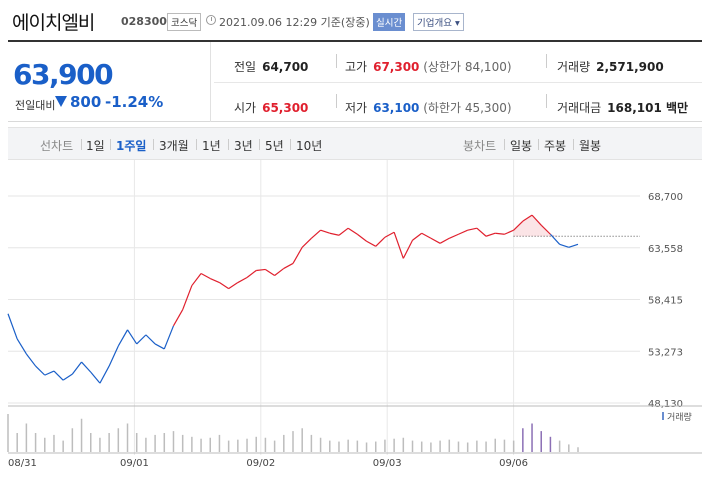  Describe the element at coordinates (663, 416) in the screenshot. I see `volume-legend-swatch` at that location.